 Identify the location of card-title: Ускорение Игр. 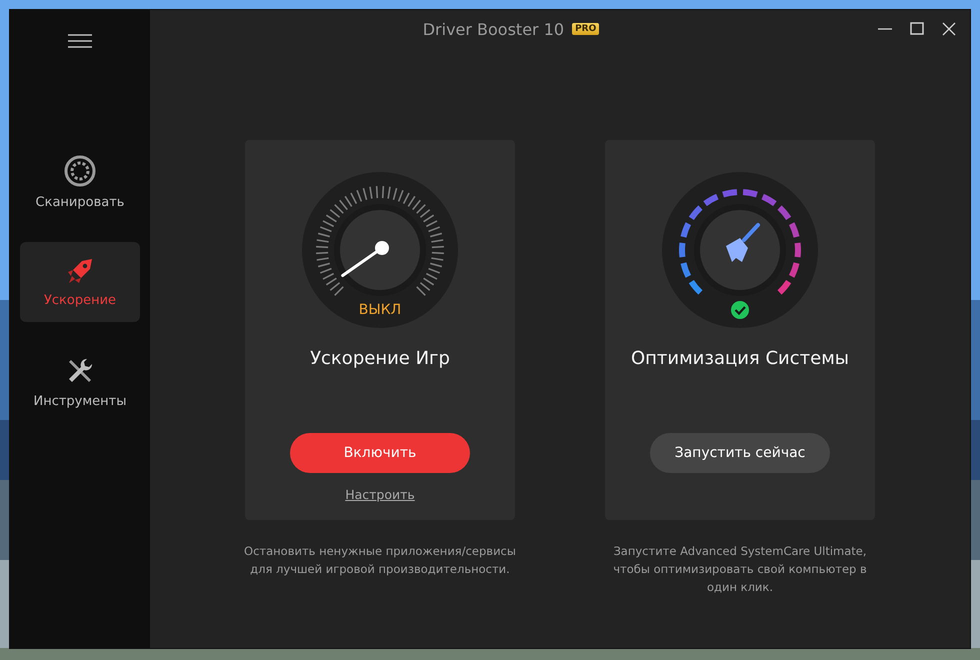
(380, 358).